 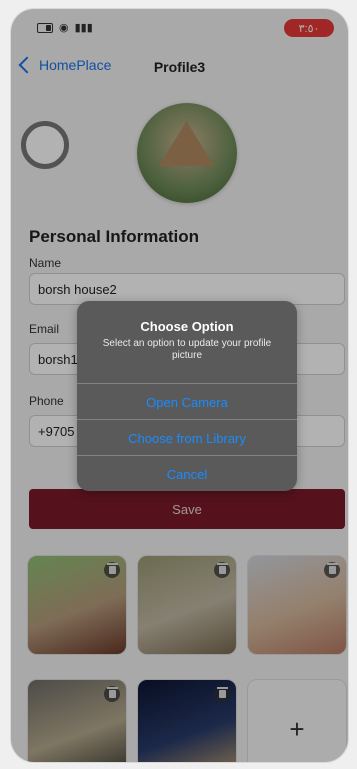 What do you see at coordinates (187, 326) in the screenshot?
I see `dialog-title: Choose Option` at bounding box center [187, 326].